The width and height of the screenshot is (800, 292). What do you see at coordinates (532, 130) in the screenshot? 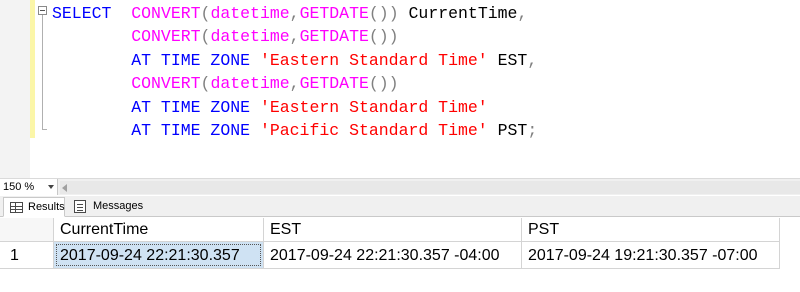
I see `code-token: ;` at bounding box center [532, 130].